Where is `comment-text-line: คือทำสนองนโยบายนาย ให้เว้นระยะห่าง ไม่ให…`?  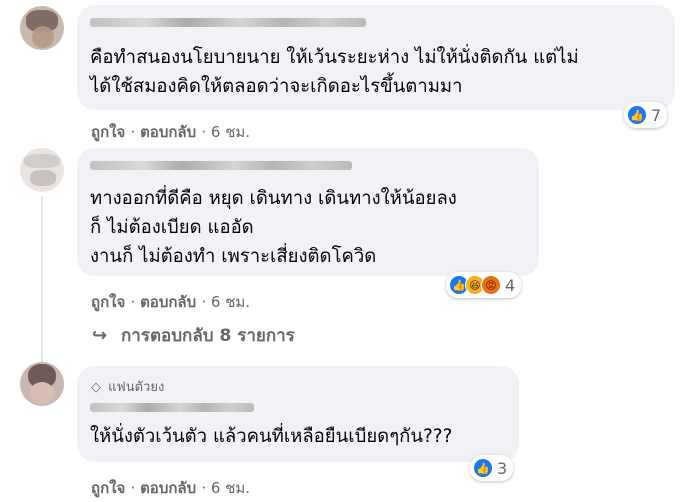
comment-text-line: คือทำสนองนโยบายนาย ให้เว้นระยะห่าง ไม่ให… is located at coordinates (334, 57).